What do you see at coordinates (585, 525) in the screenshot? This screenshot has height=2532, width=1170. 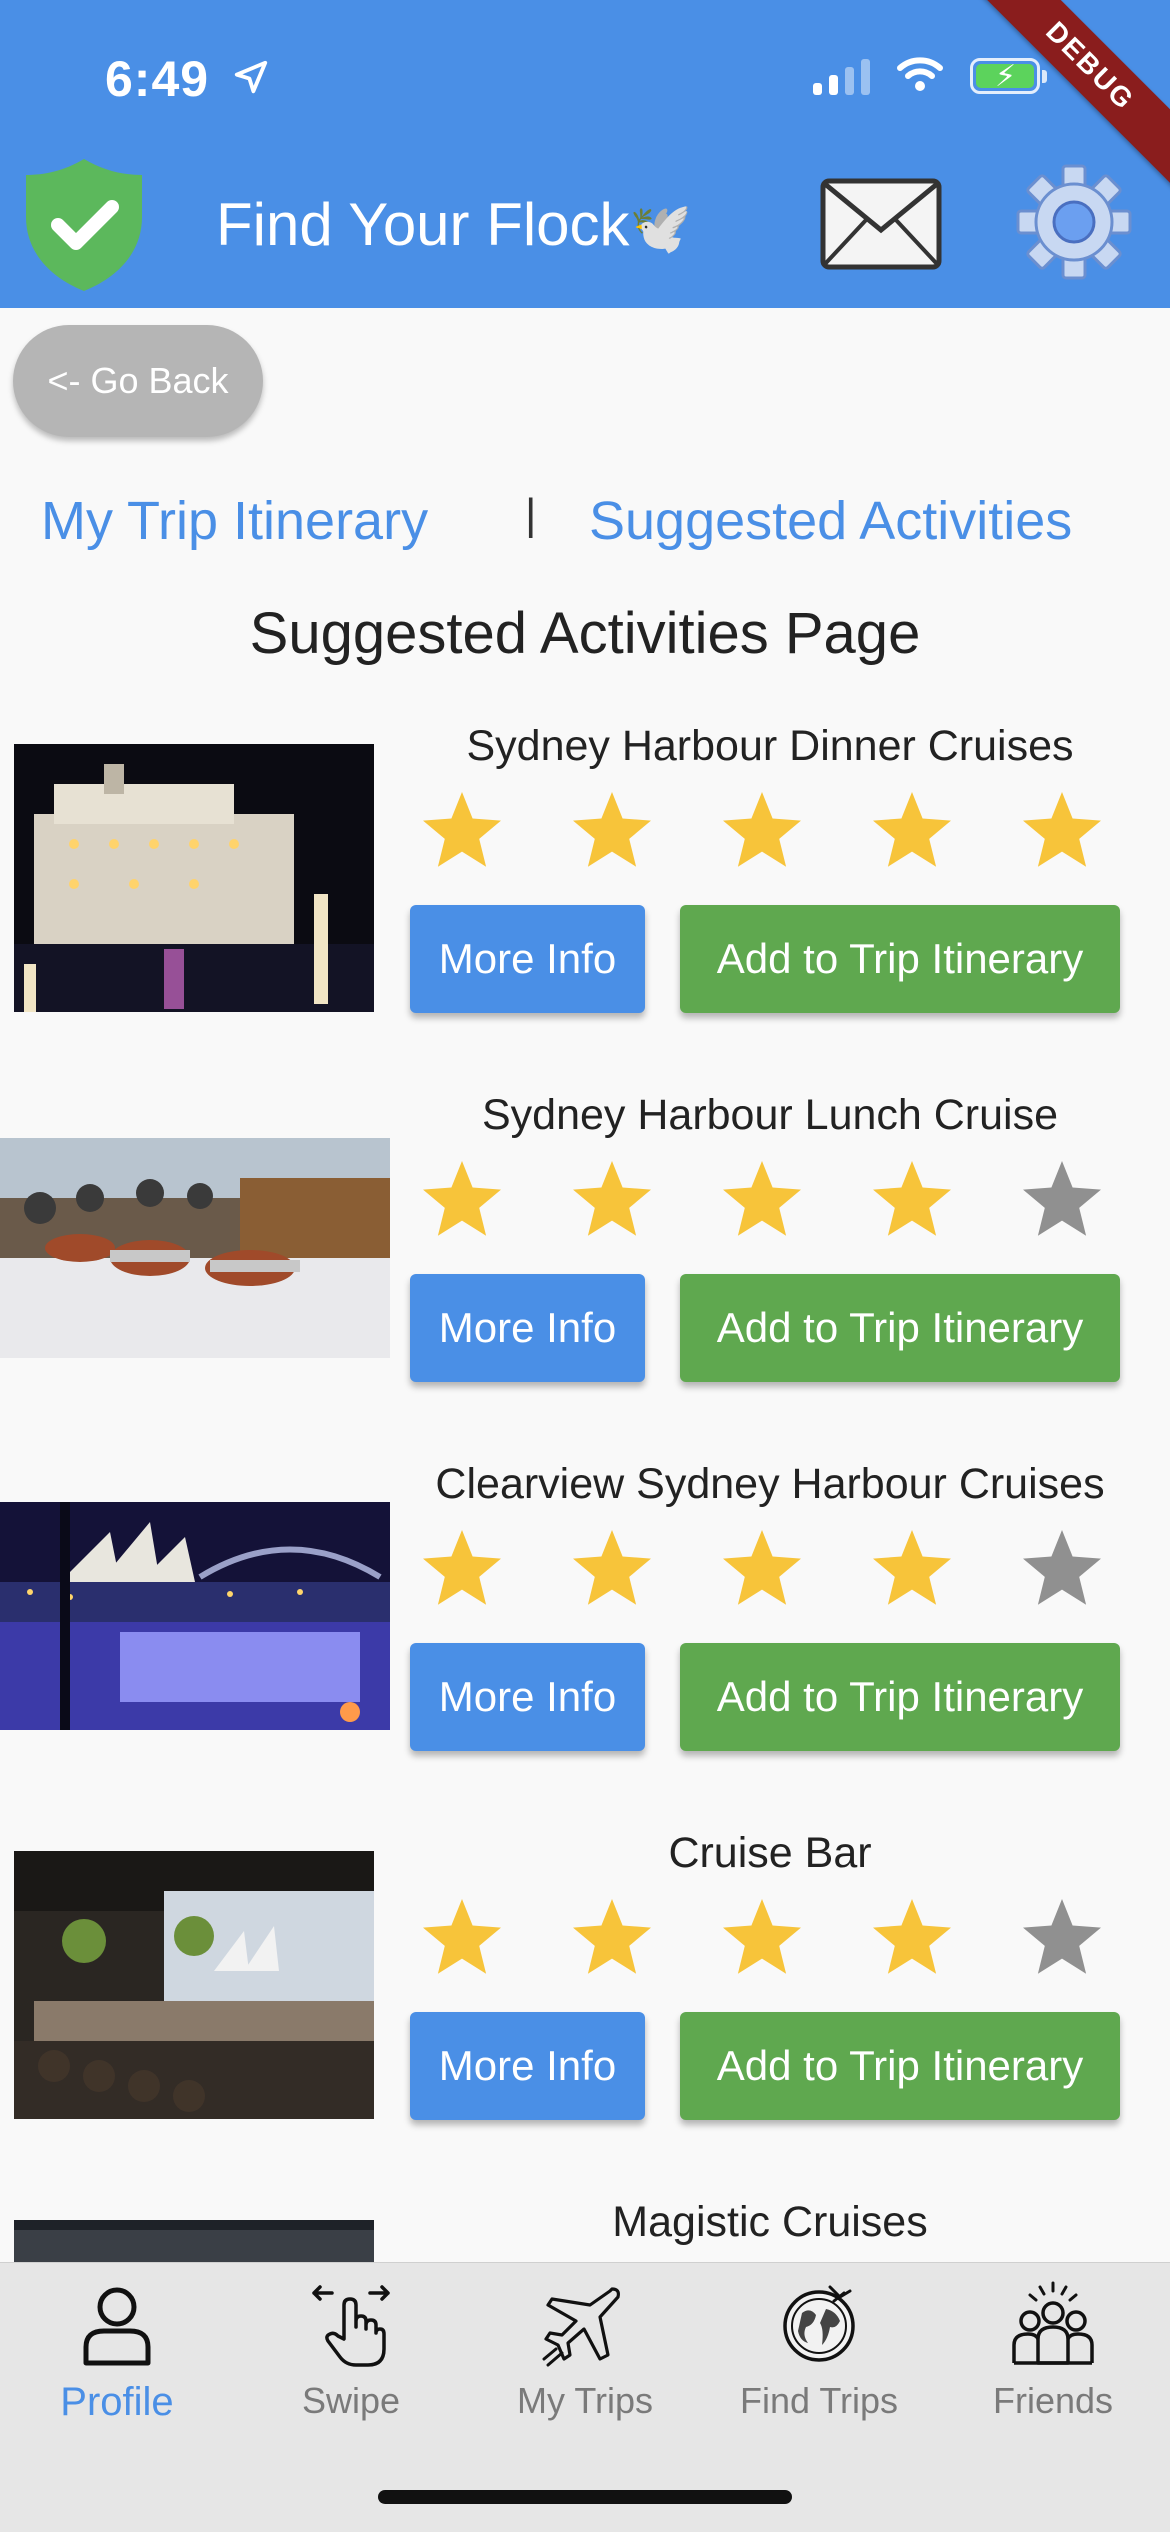 I see `tab-bar: My Trip Itinerary | Suggested Activities` at bounding box center [585, 525].